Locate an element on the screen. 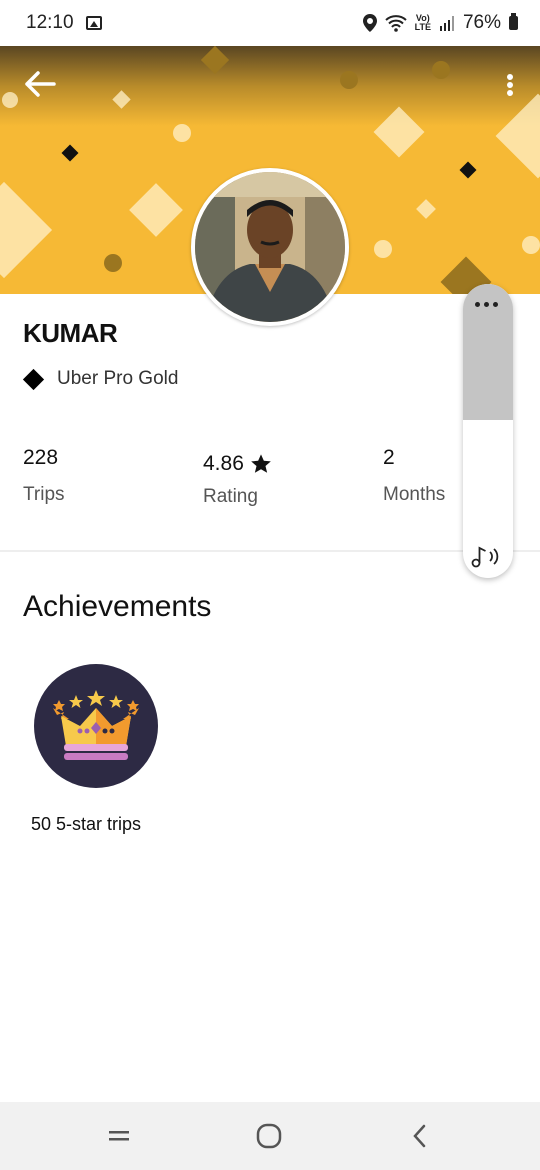 This screenshot has height=1170, width=540. recents-icon is located at coordinates (119, 1136).